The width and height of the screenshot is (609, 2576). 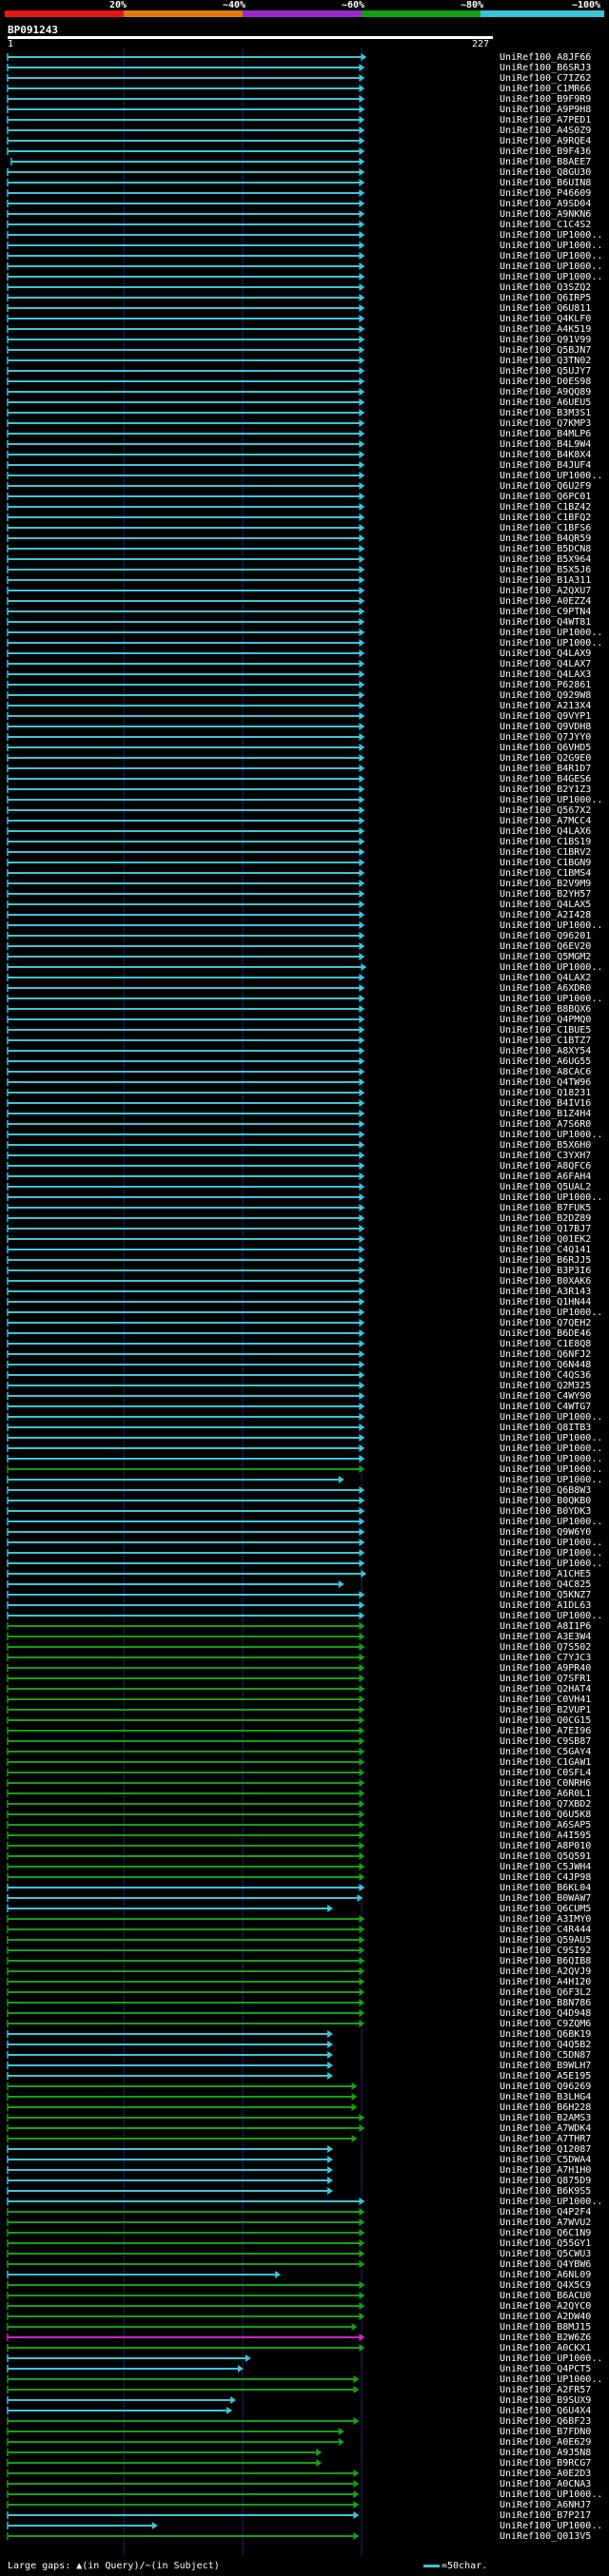 I want to click on hit-name: UniRef100_A7MCC4, so click(x=545, y=821).